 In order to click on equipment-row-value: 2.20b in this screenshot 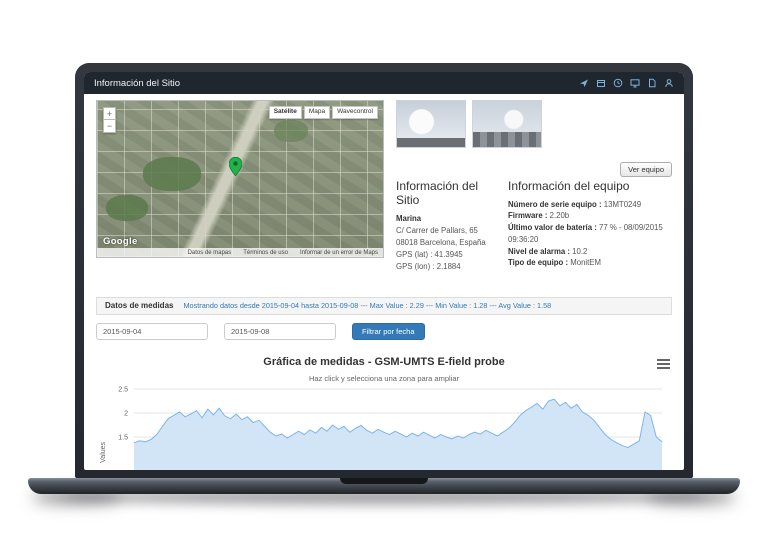, I will do `click(559, 216)`.